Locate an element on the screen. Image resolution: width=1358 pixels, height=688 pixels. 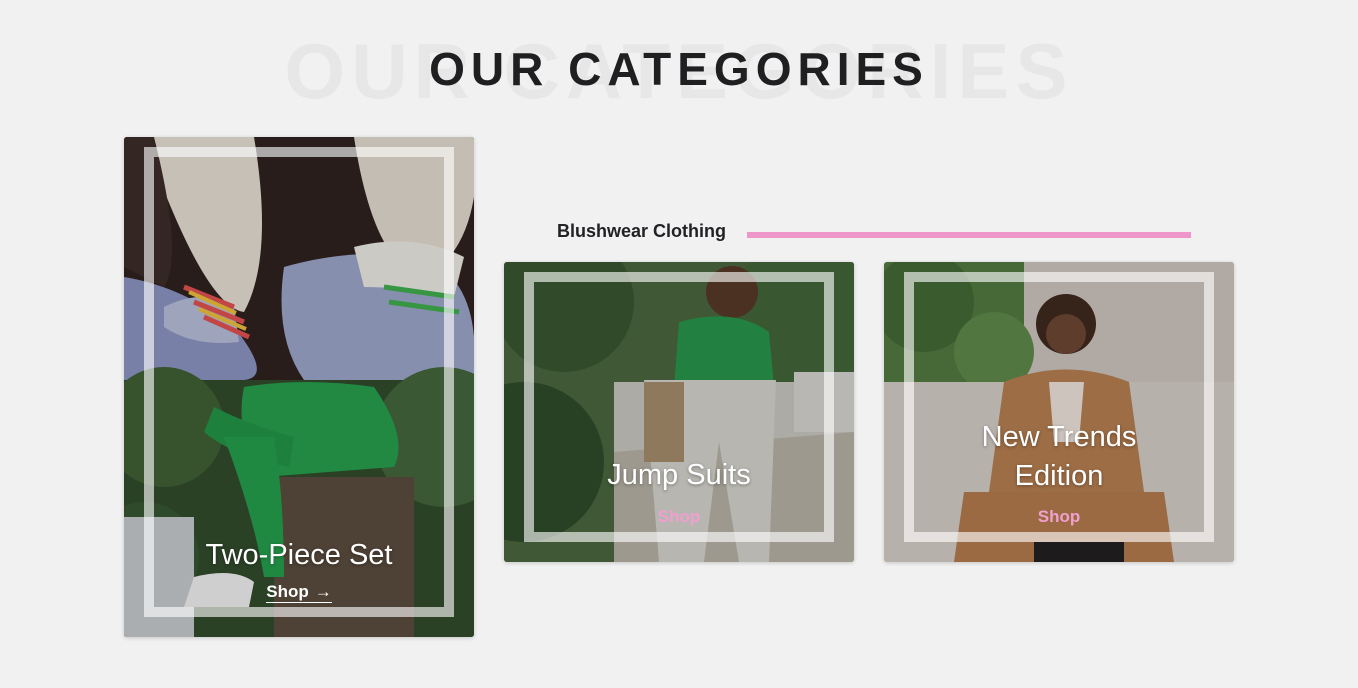
category-card-jump-suits: Jump Suits Shop is located at coordinates (679, 412).